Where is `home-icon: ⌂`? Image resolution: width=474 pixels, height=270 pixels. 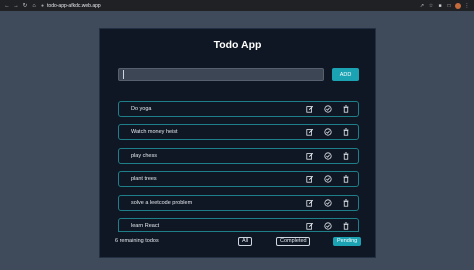
home-icon: ⌂ is located at coordinates (34, 6).